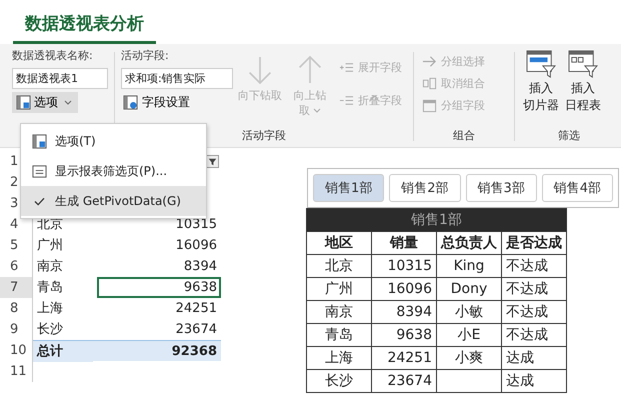  I want to click on table-cell-text: 南京, so click(50, 267).